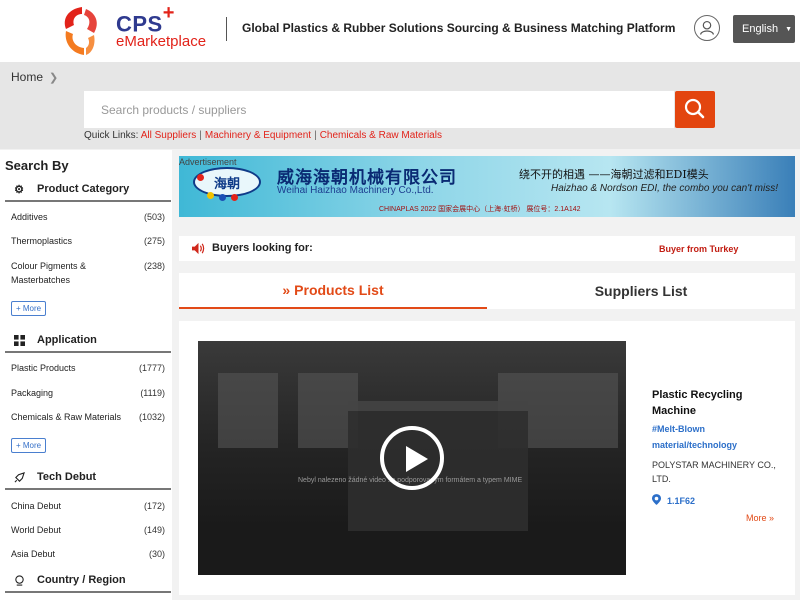  What do you see at coordinates (27, 77) in the screenshot?
I see `breadcrumb-home: Home` at bounding box center [27, 77].